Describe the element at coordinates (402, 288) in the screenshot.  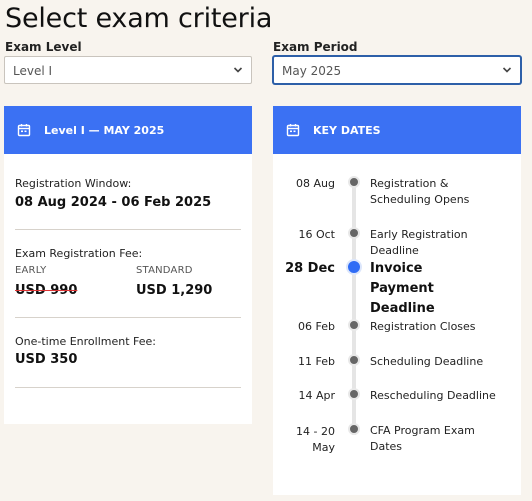
I see `timeline-text: Invoice Payment Deadline` at that location.